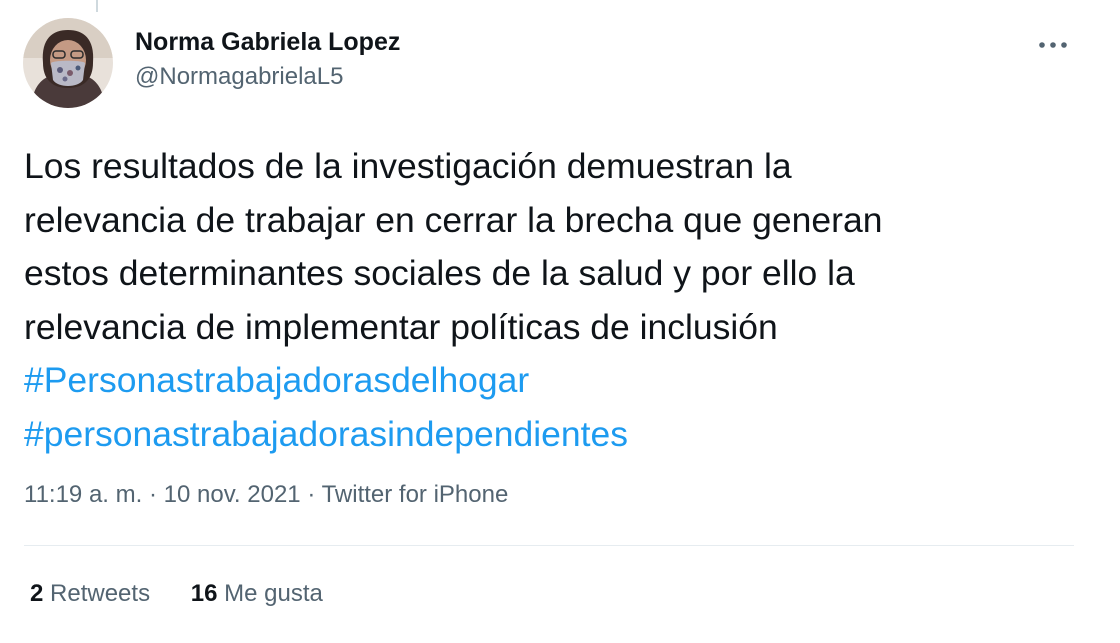 The image size is (1120, 643). I want to click on more-options-button, so click(1053, 45).